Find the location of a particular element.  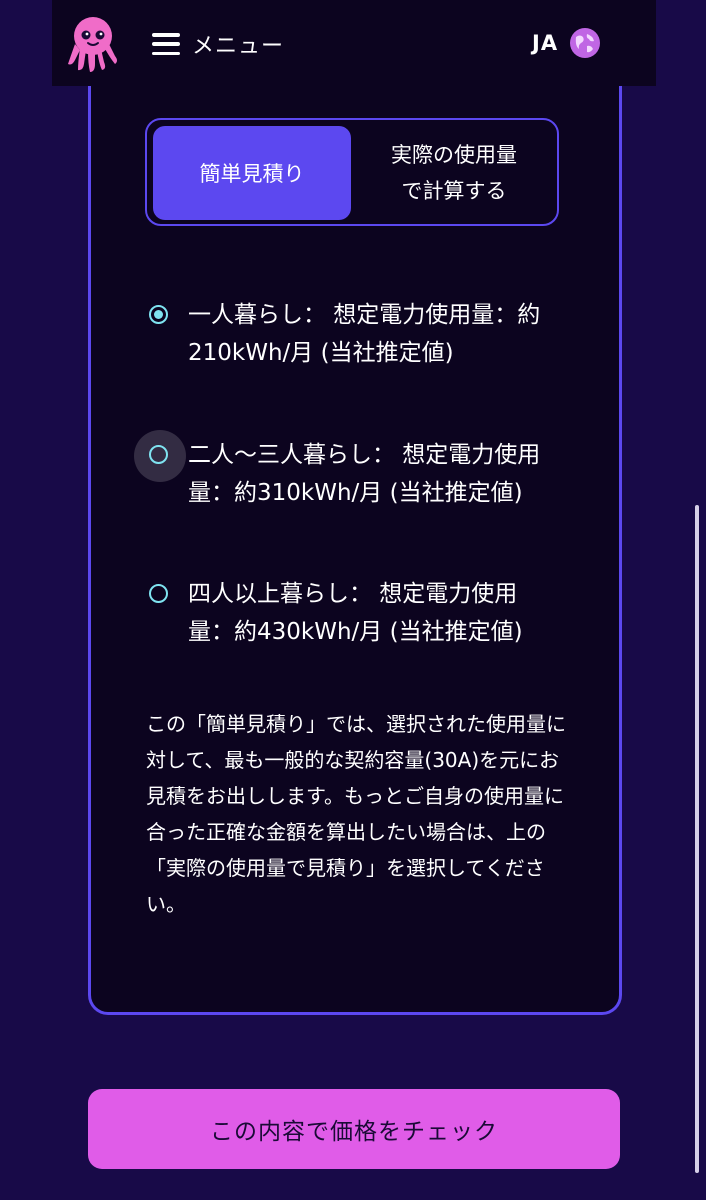

tab-simple-estimate-label: 簡単見積り is located at coordinates (252, 174).